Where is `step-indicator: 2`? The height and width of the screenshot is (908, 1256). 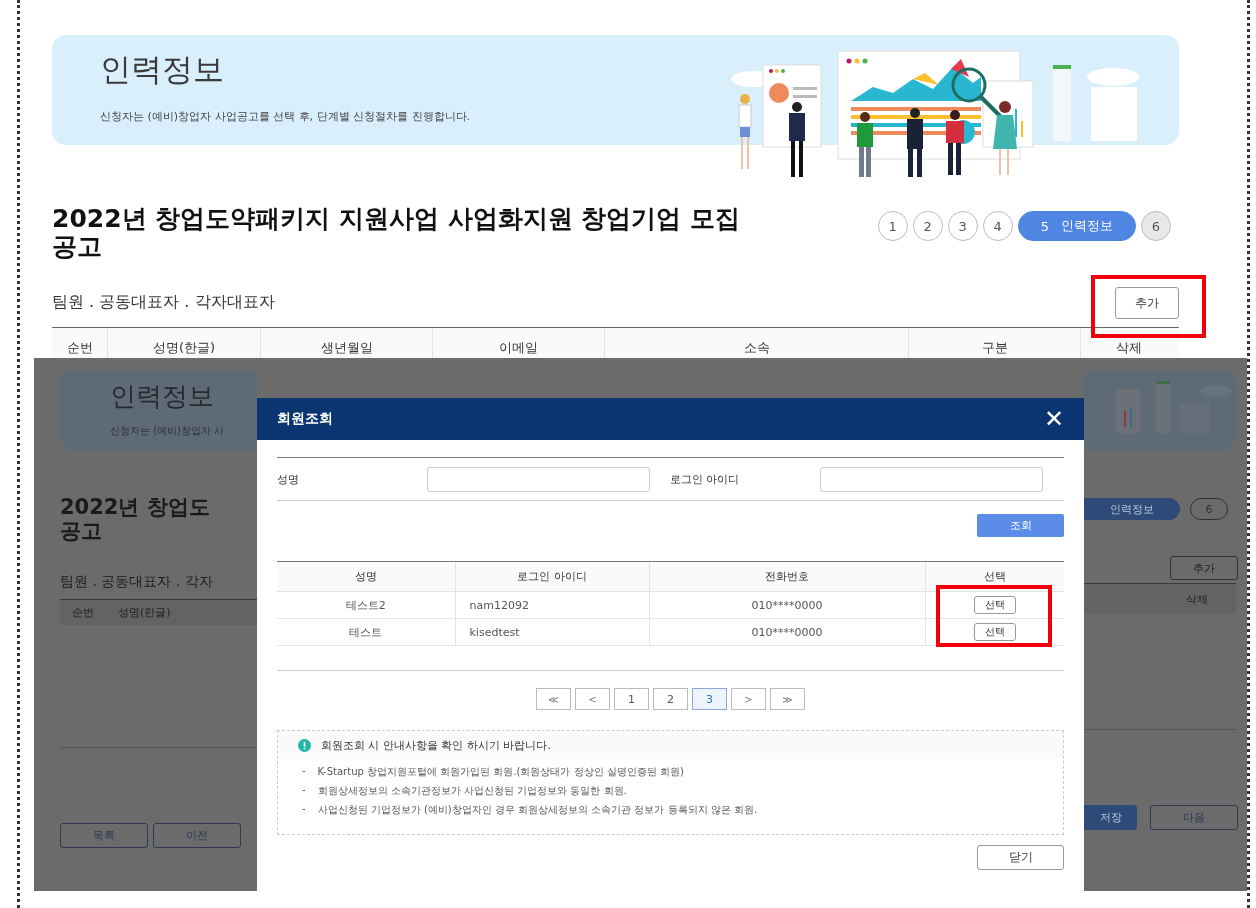 step-indicator: 2 is located at coordinates (927, 226).